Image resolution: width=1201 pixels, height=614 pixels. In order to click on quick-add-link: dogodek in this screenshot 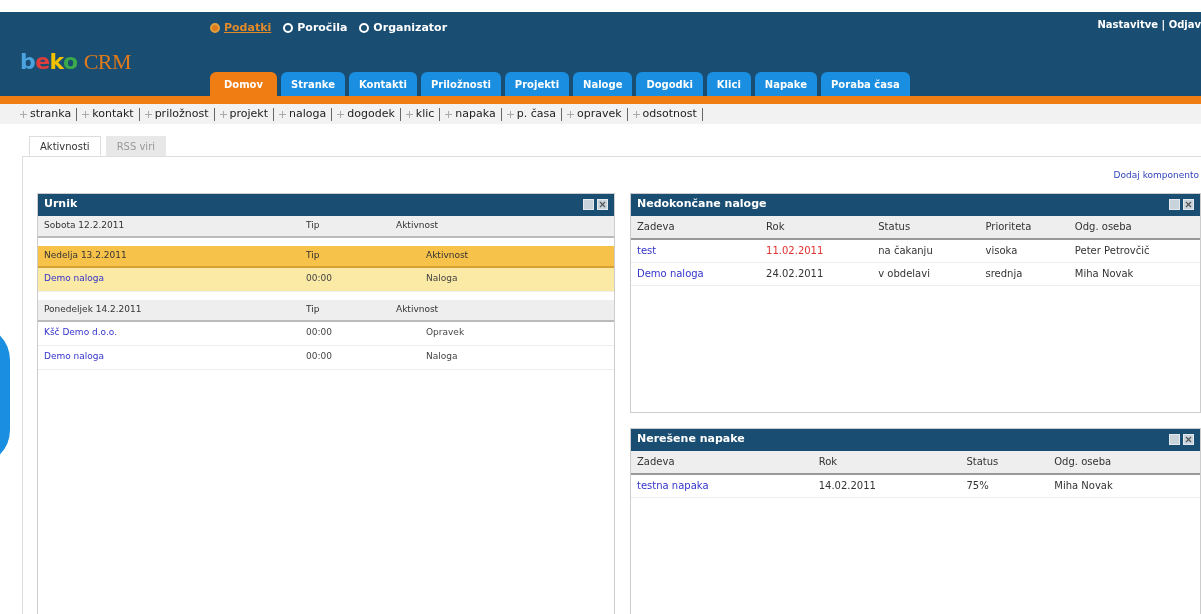, I will do `click(371, 114)`.